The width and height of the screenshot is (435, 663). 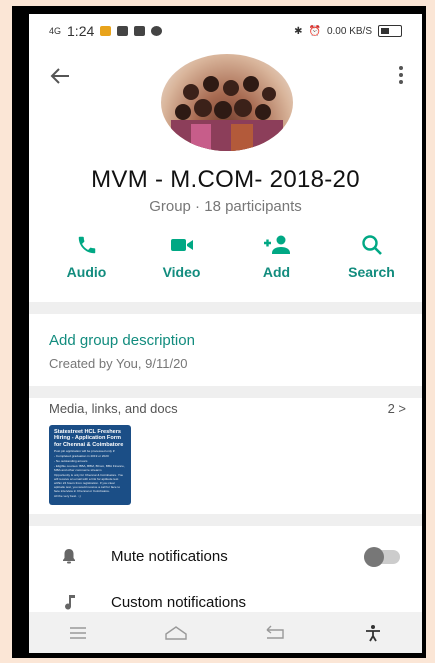 I want to click on action-row: Audio Video Add Search, so click(x=229, y=264).